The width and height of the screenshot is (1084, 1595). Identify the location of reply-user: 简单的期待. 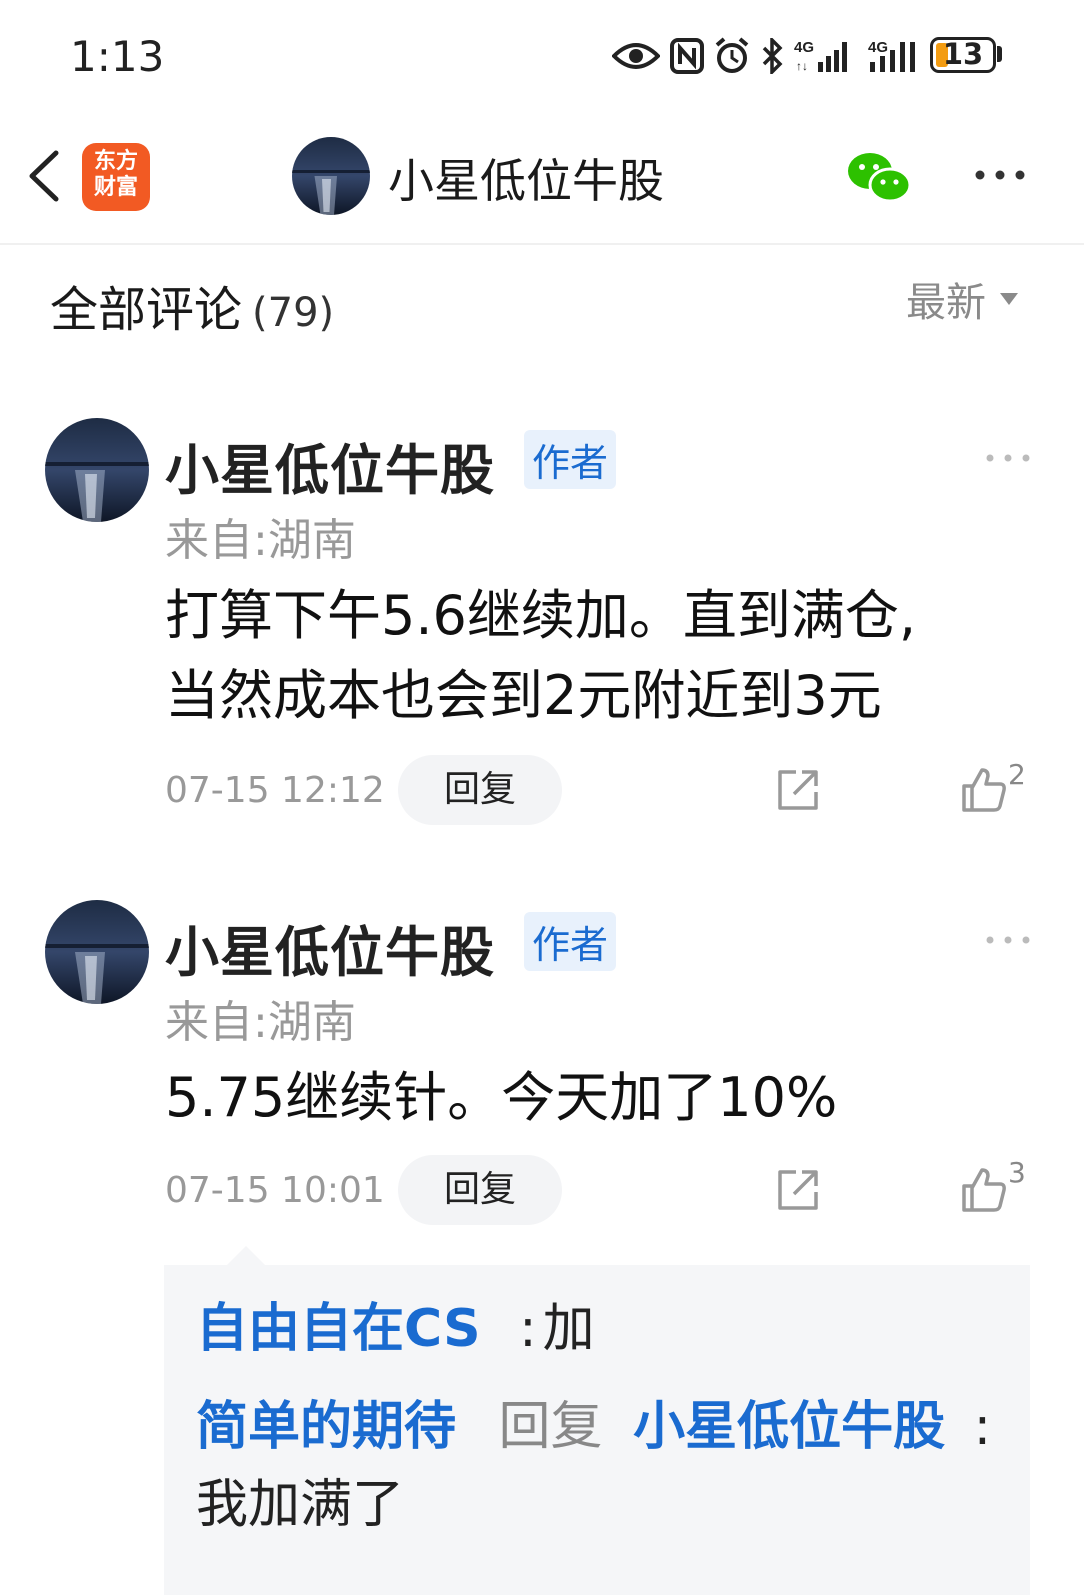
(326, 1427).